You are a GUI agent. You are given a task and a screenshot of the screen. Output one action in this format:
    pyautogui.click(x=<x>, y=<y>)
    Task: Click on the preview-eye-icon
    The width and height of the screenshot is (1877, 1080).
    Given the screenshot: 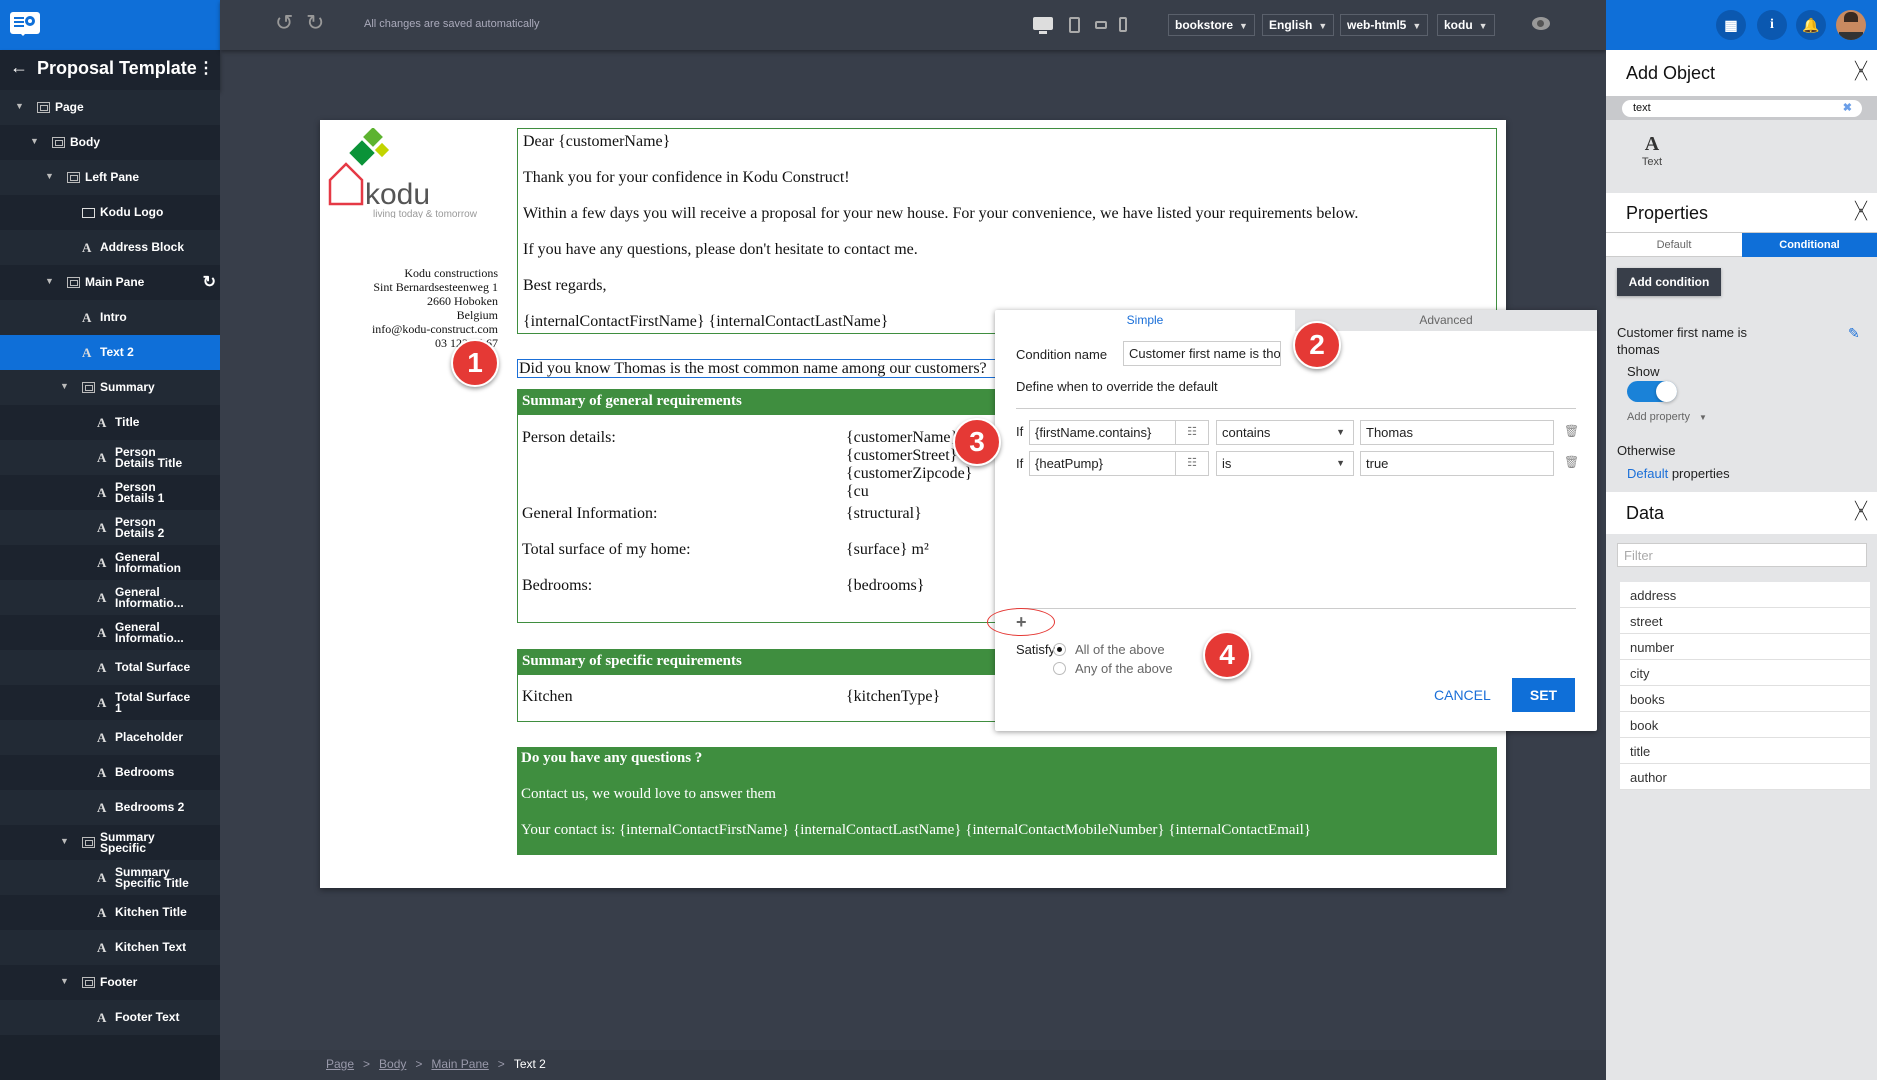 What is the action you would take?
    pyautogui.click(x=1541, y=23)
    